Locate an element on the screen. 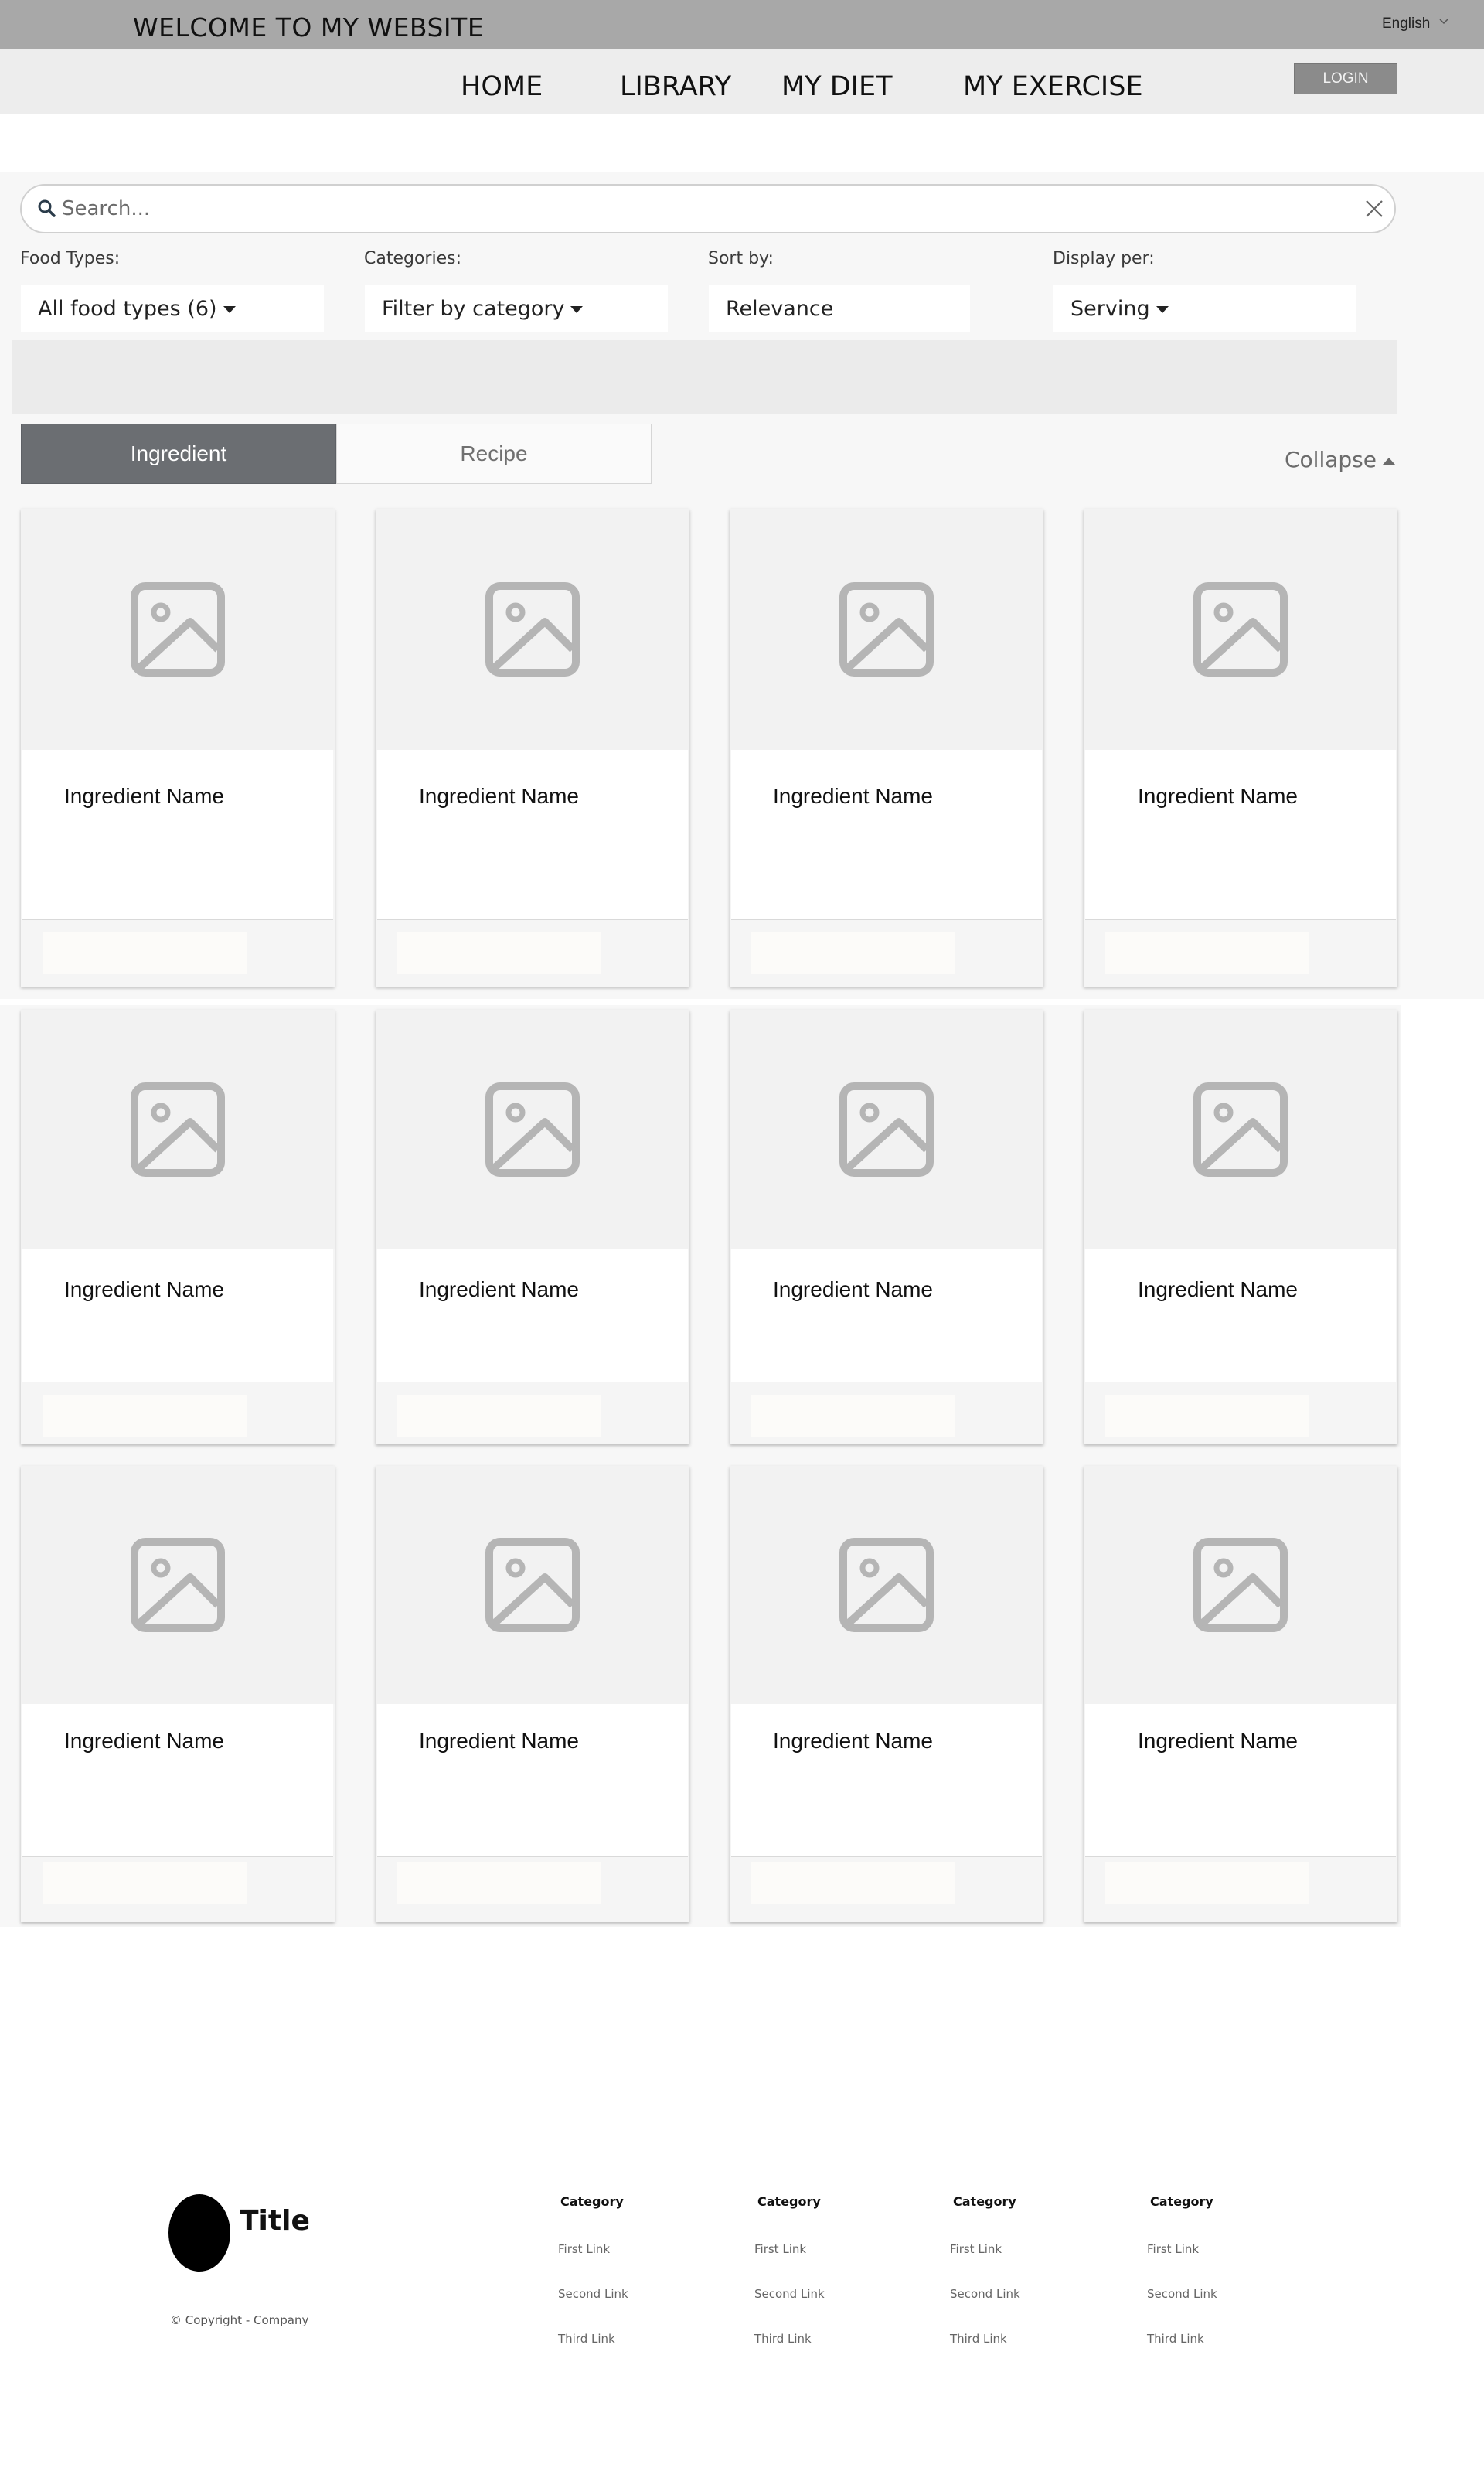 This screenshot has width=1484, height=2471. footer-title: Title is located at coordinates (275, 2221).